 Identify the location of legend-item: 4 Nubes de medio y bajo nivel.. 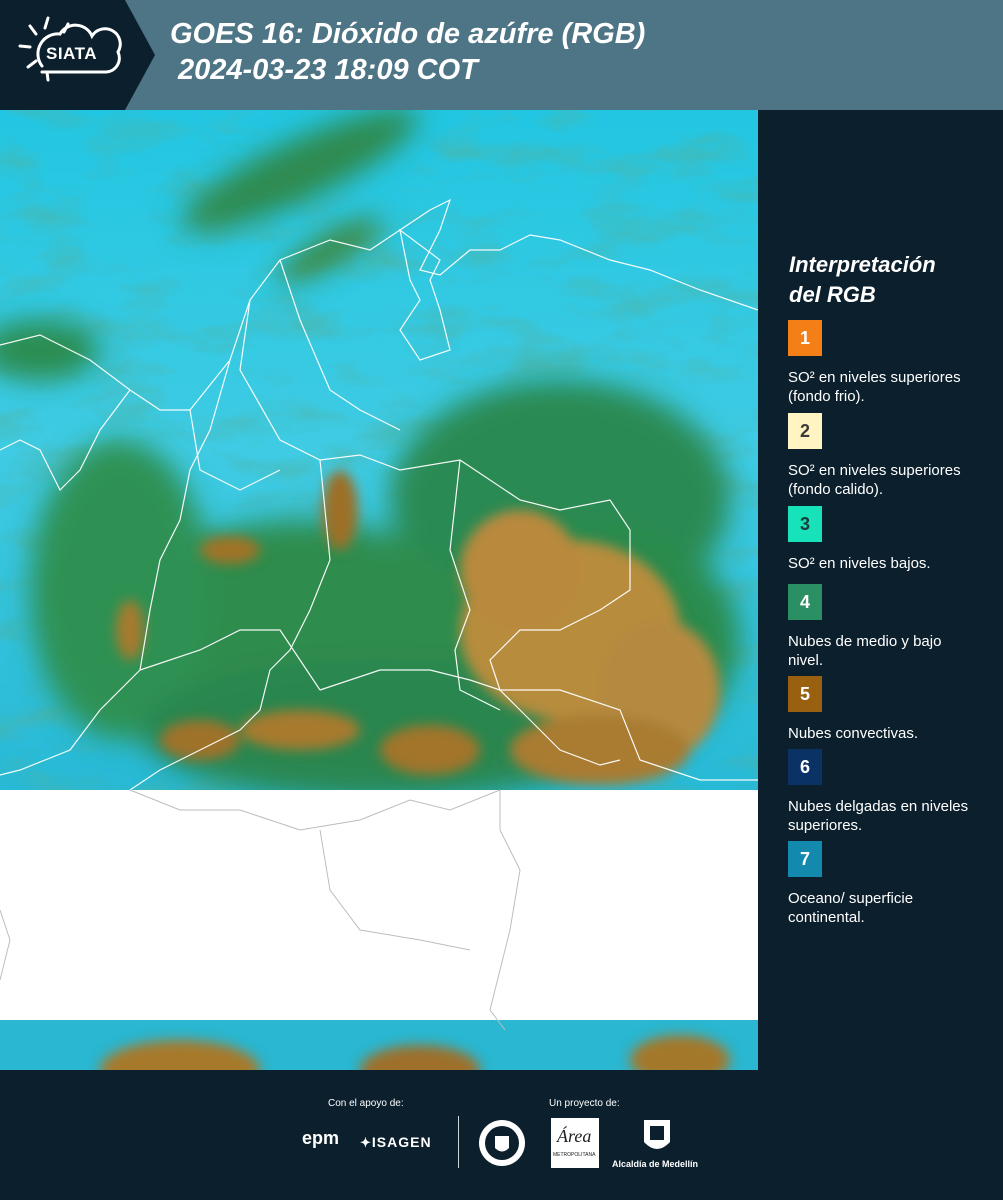
(890, 627).